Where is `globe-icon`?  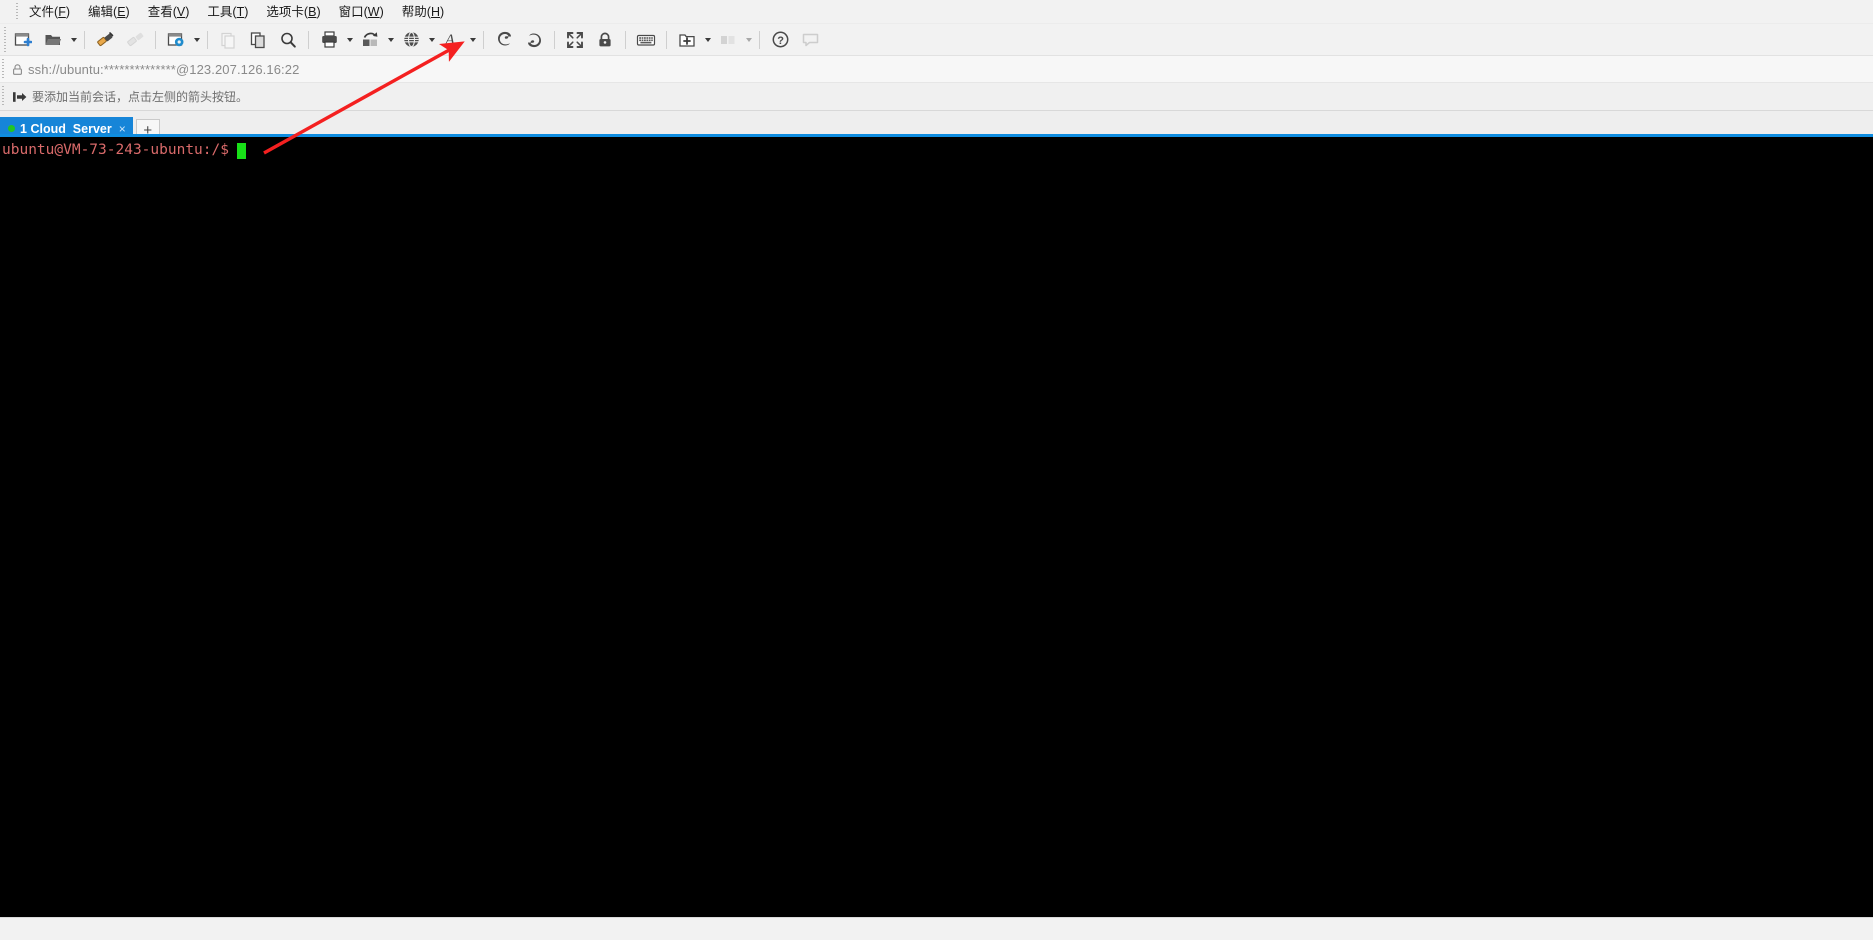
globe-icon is located at coordinates (411, 39).